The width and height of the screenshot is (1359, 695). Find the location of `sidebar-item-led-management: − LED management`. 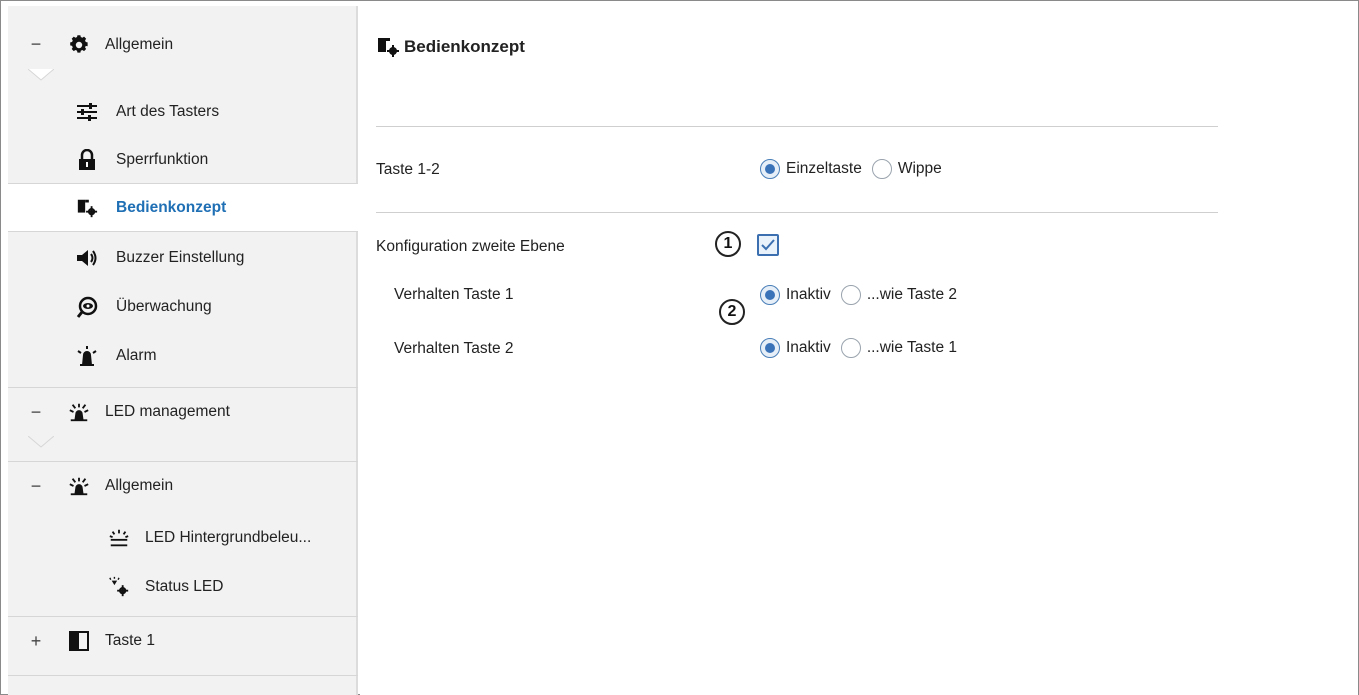

sidebar-item-led-management: − LED management is located at coordinates (183, 411).